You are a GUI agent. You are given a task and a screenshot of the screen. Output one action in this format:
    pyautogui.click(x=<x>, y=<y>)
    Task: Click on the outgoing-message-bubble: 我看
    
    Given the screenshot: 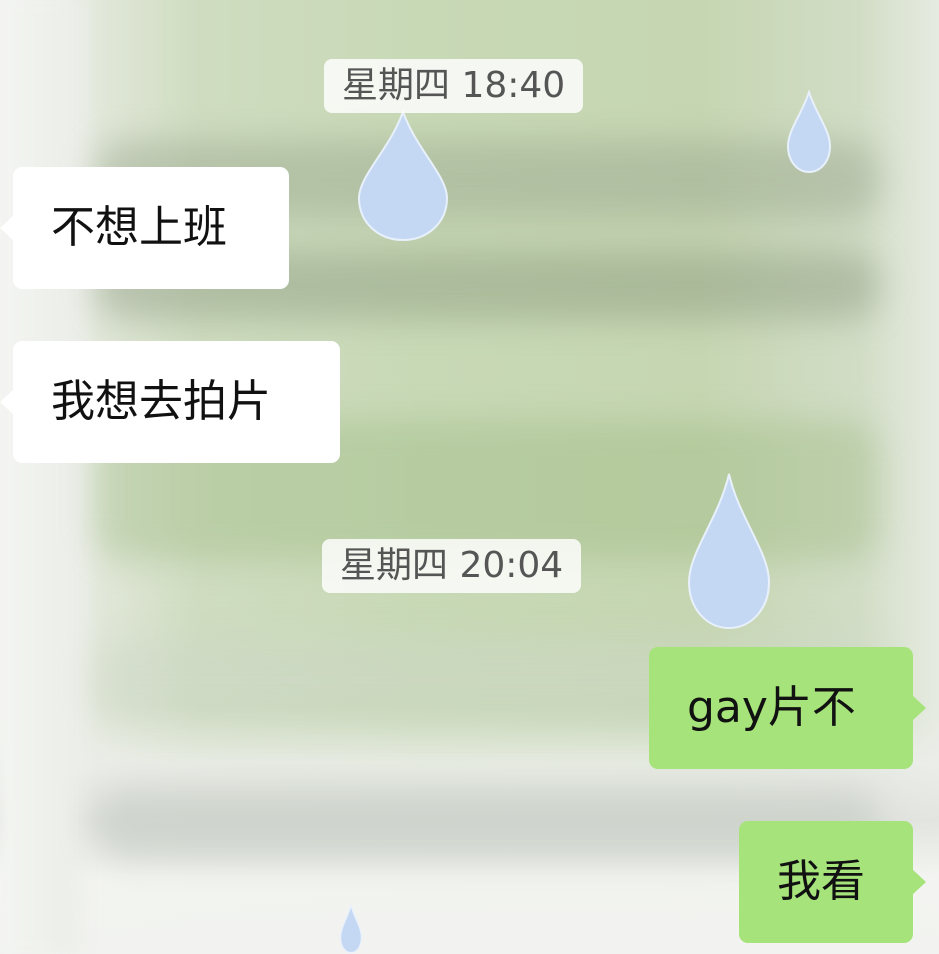 What is the action you would take?
    pyautogui.click(x=832, y=882)
    